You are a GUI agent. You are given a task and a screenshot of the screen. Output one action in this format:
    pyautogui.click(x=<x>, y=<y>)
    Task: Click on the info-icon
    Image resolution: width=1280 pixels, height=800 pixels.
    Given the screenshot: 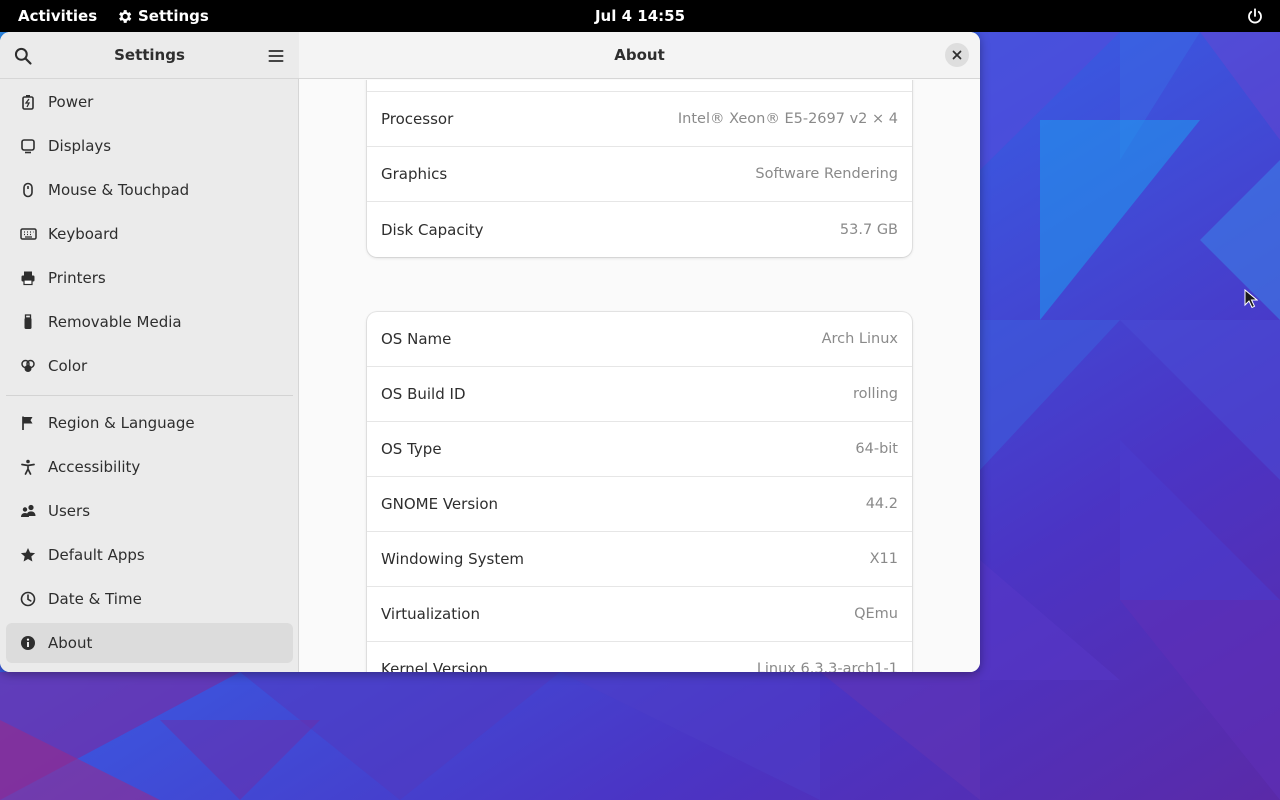 What is the action you would take?
    pyautogui.click(x=28, y=643)
    